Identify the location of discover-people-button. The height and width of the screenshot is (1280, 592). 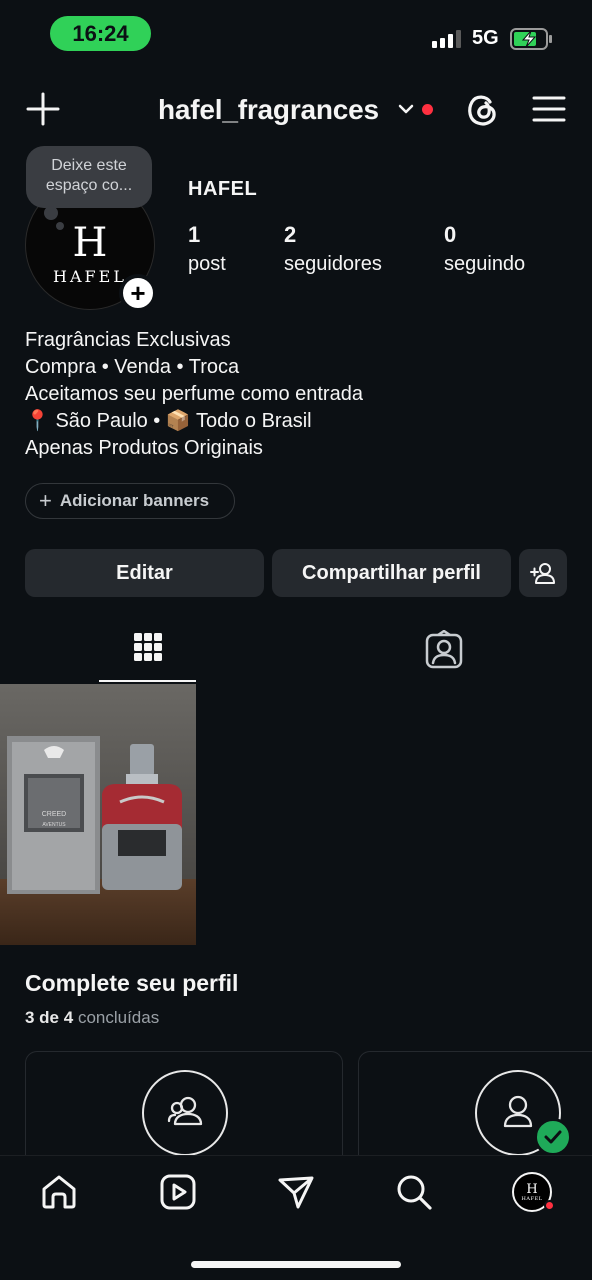
(543, 573).